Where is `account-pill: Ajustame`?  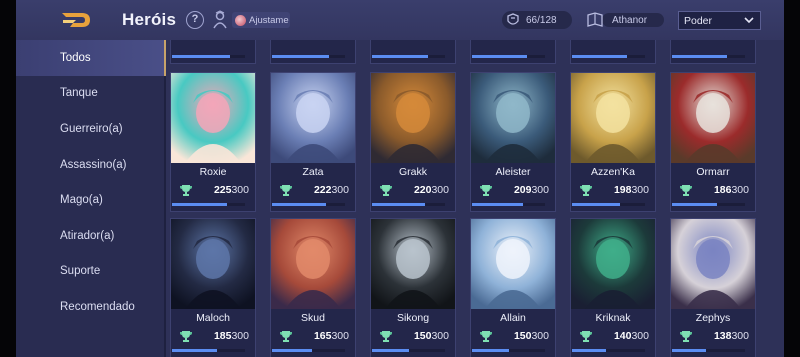
account-pill: Ajustame is located at coordinates (261, 20).